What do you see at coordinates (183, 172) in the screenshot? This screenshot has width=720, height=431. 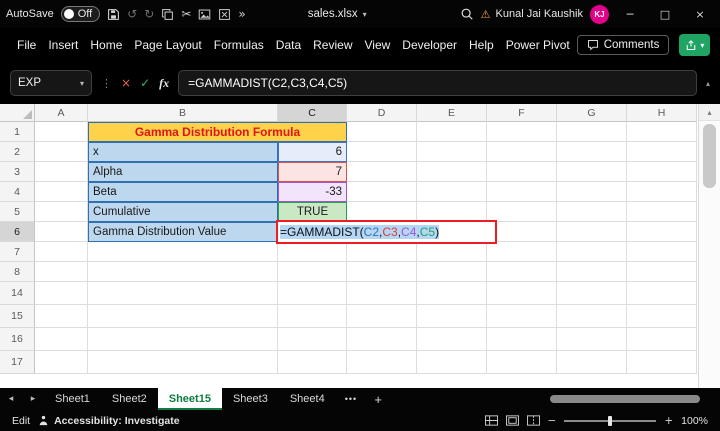 I see `cell-b3: Alpha` at bounding box center [183, 172].